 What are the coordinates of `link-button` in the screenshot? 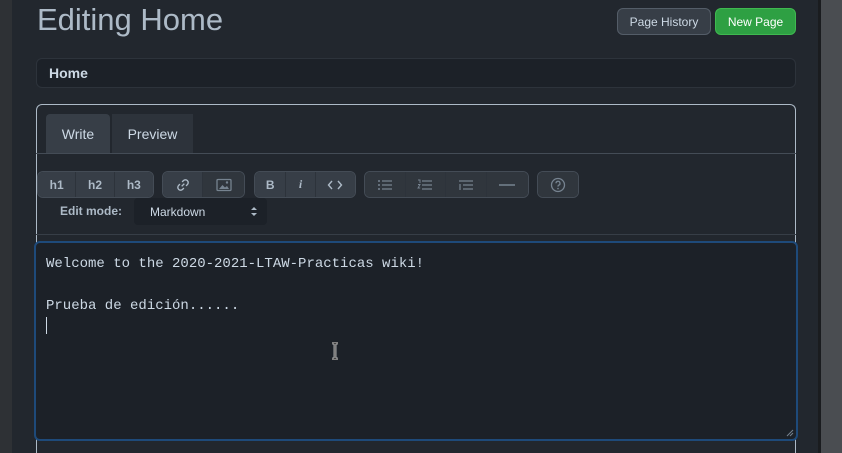 It's located at (183, 184).